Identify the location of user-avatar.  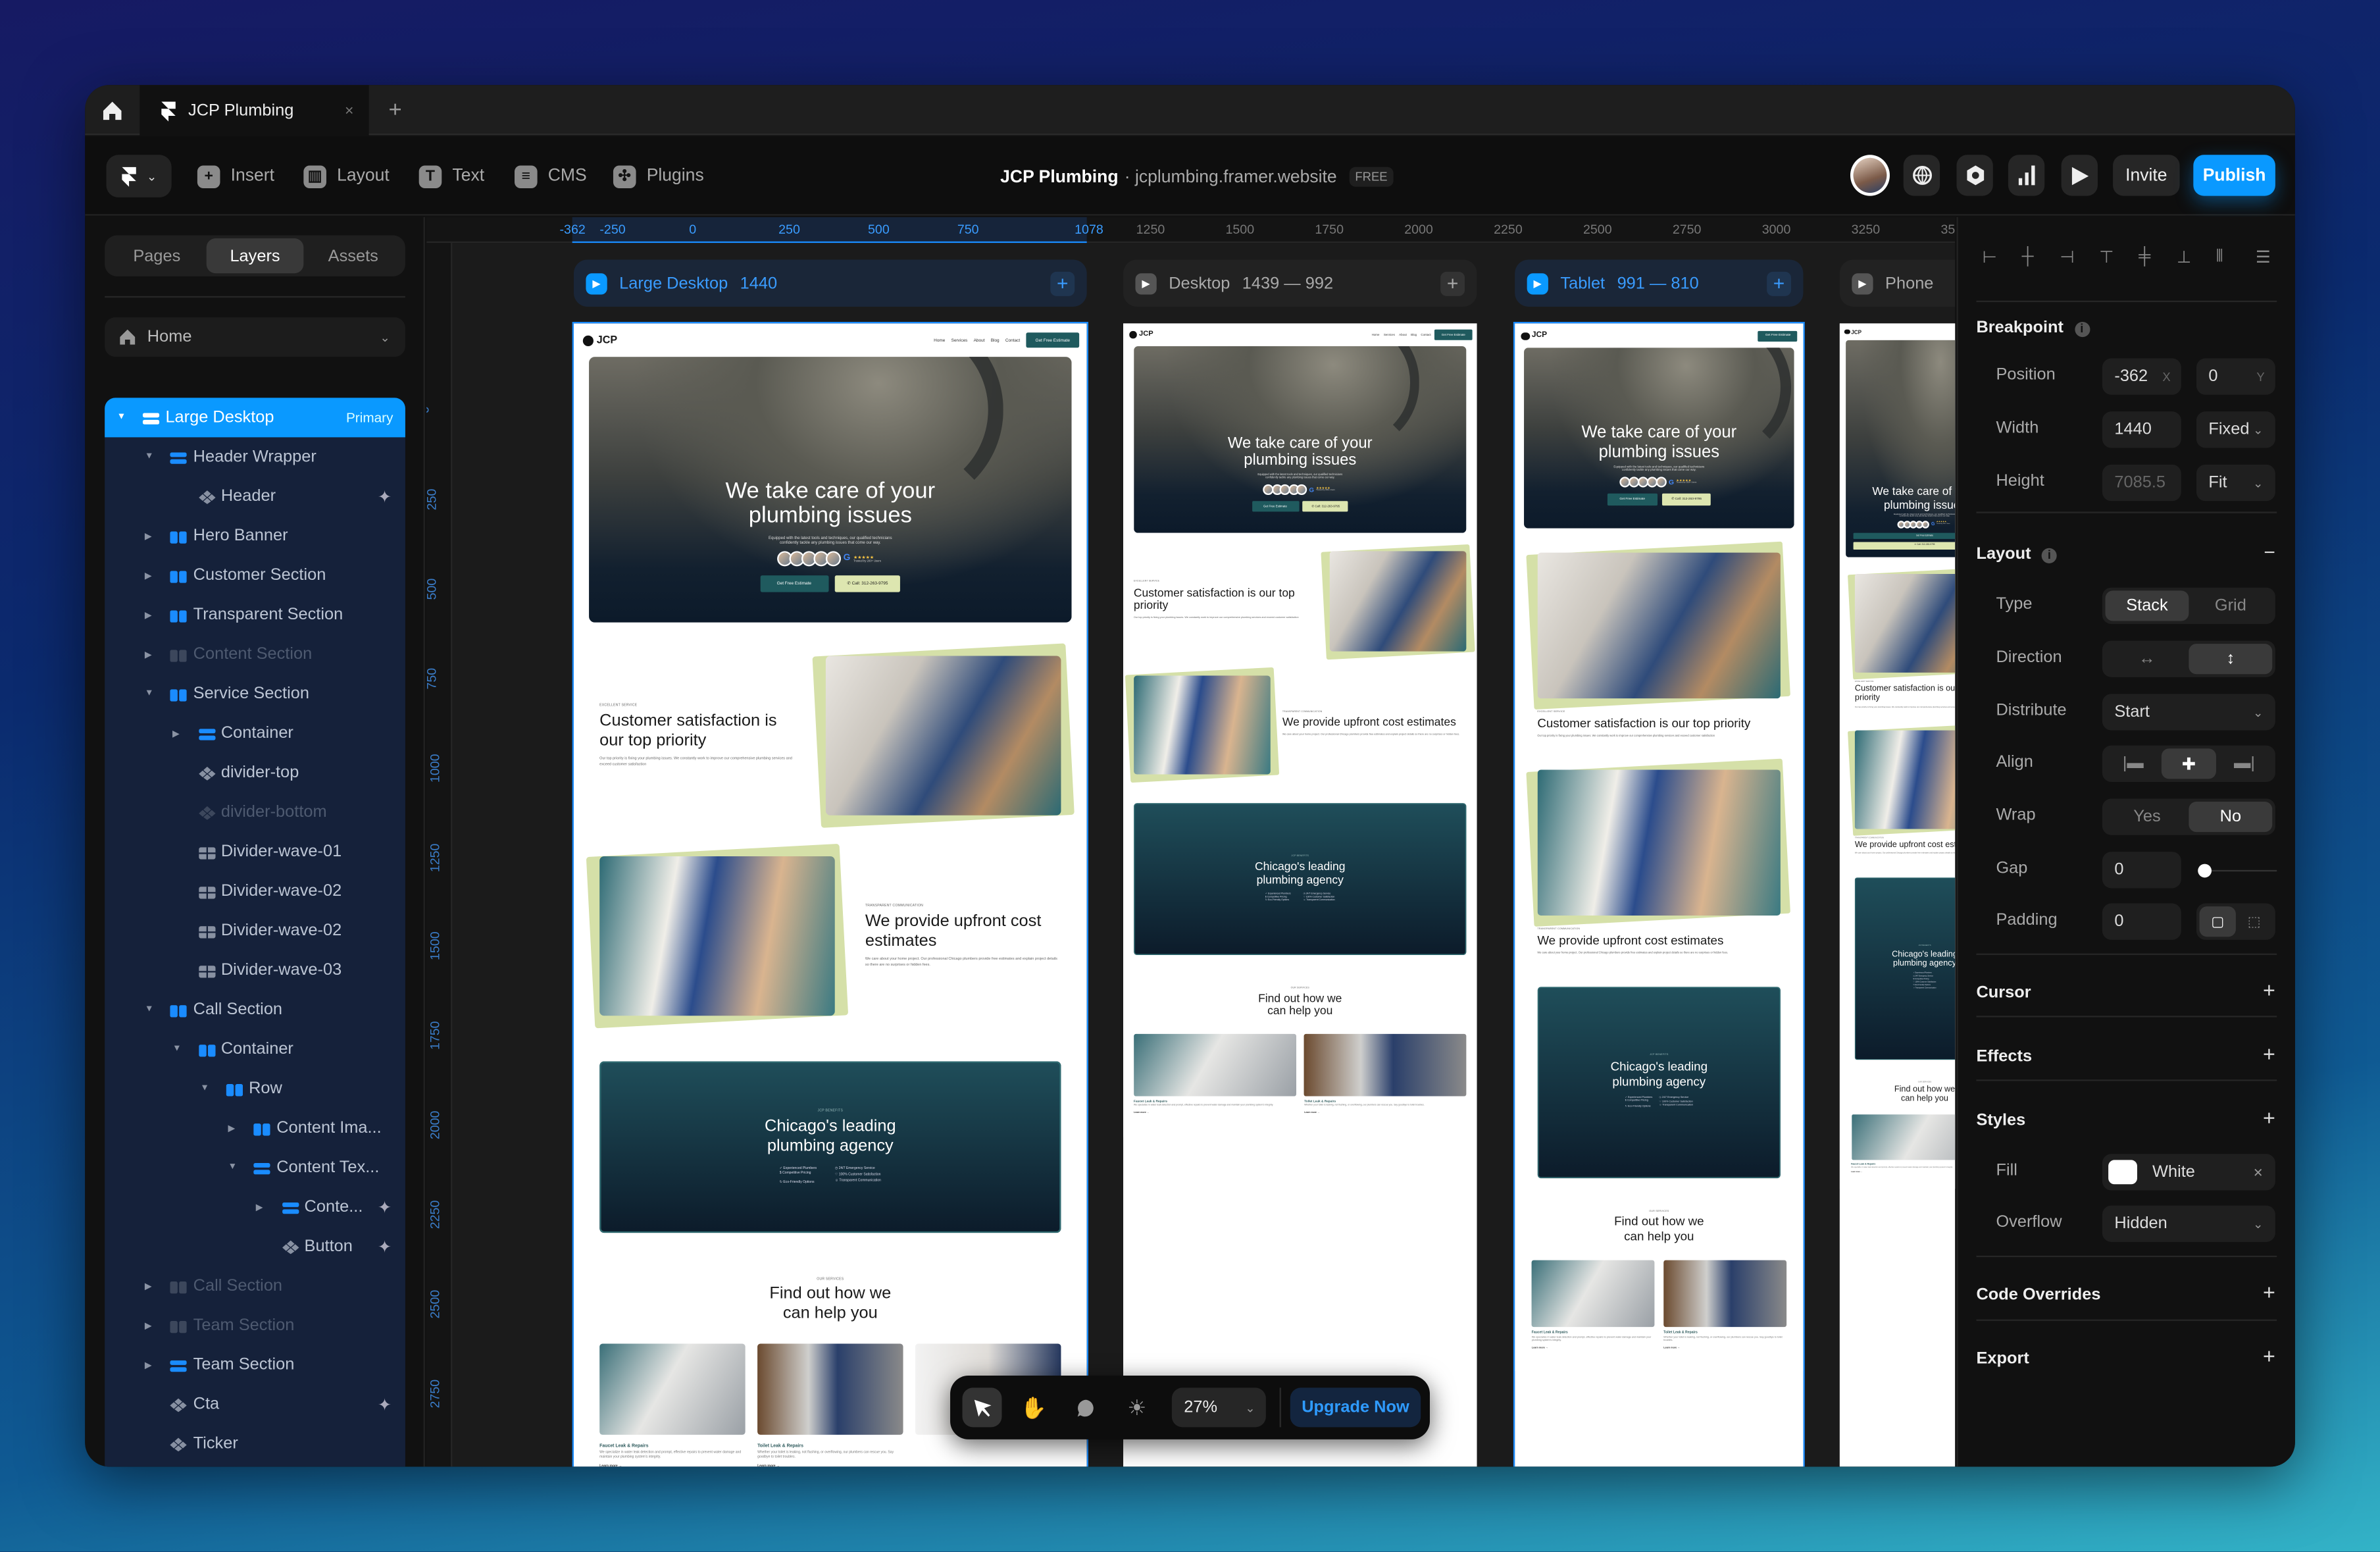
(1870, 175).